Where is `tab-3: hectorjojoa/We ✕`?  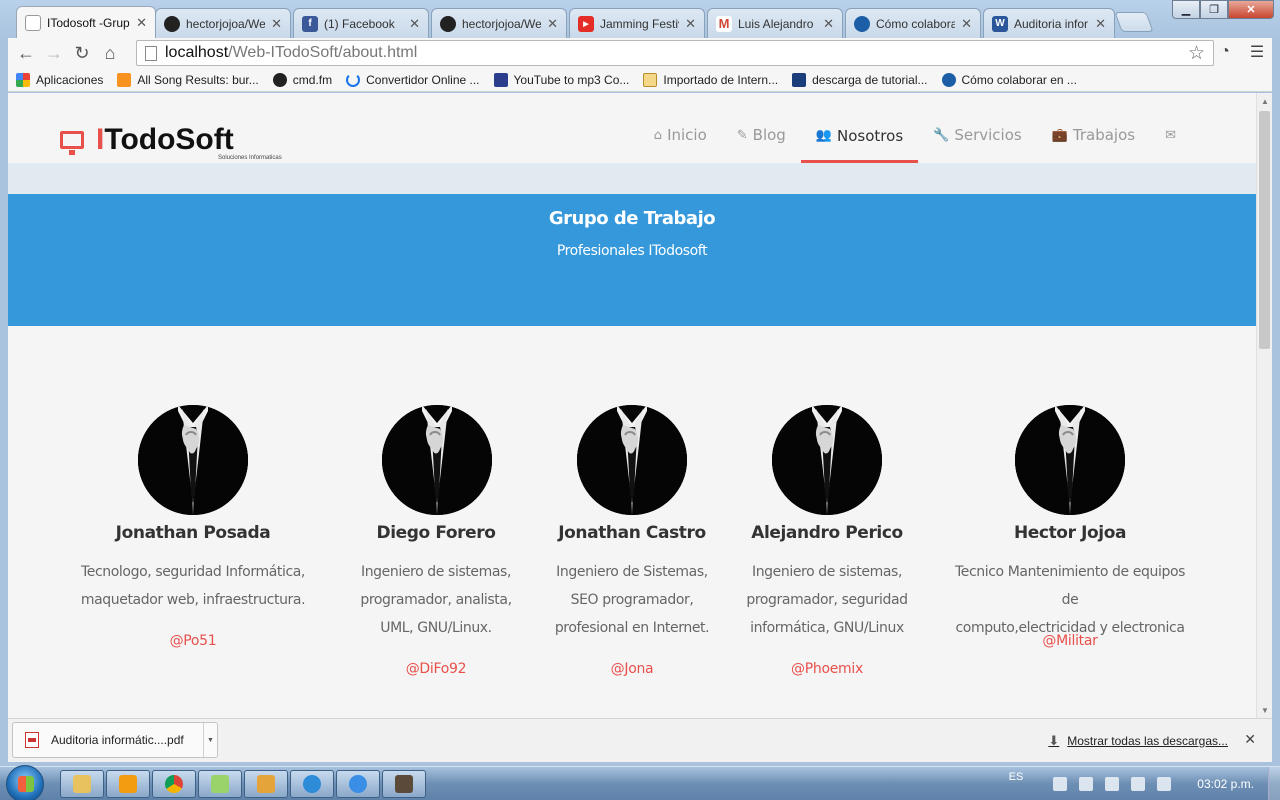 tab-3: hectorjojoa/We ✕ is located at coordinates (499, 23).